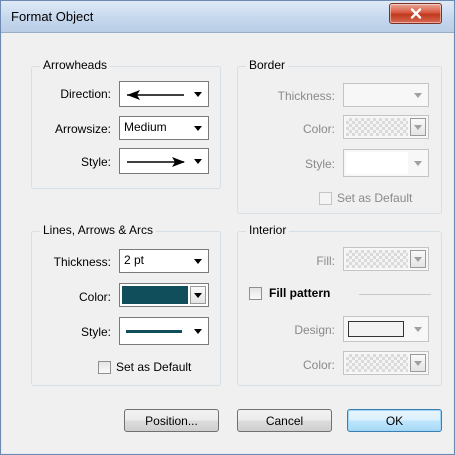 This screenshot has height=455, width=455. What do you see at coordinates (154, 367) in the screenshot?
I see `lines-set-default-label: Set as Default` at bounding box center [154, 367].